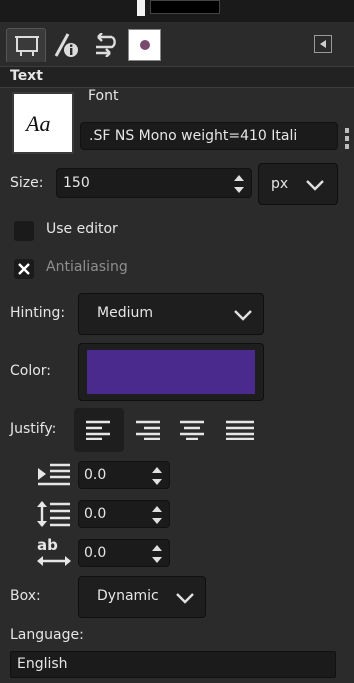 The height and width of the screenshot is (683, 354). I want to click on check-x-icon, so click(24, 269).